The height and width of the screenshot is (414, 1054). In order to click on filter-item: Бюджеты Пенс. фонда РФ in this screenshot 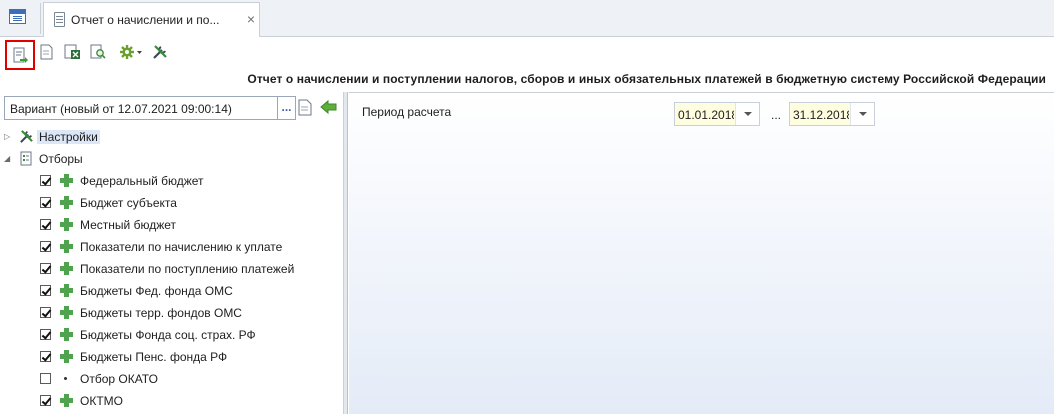, I will do `click(172, 357)`.